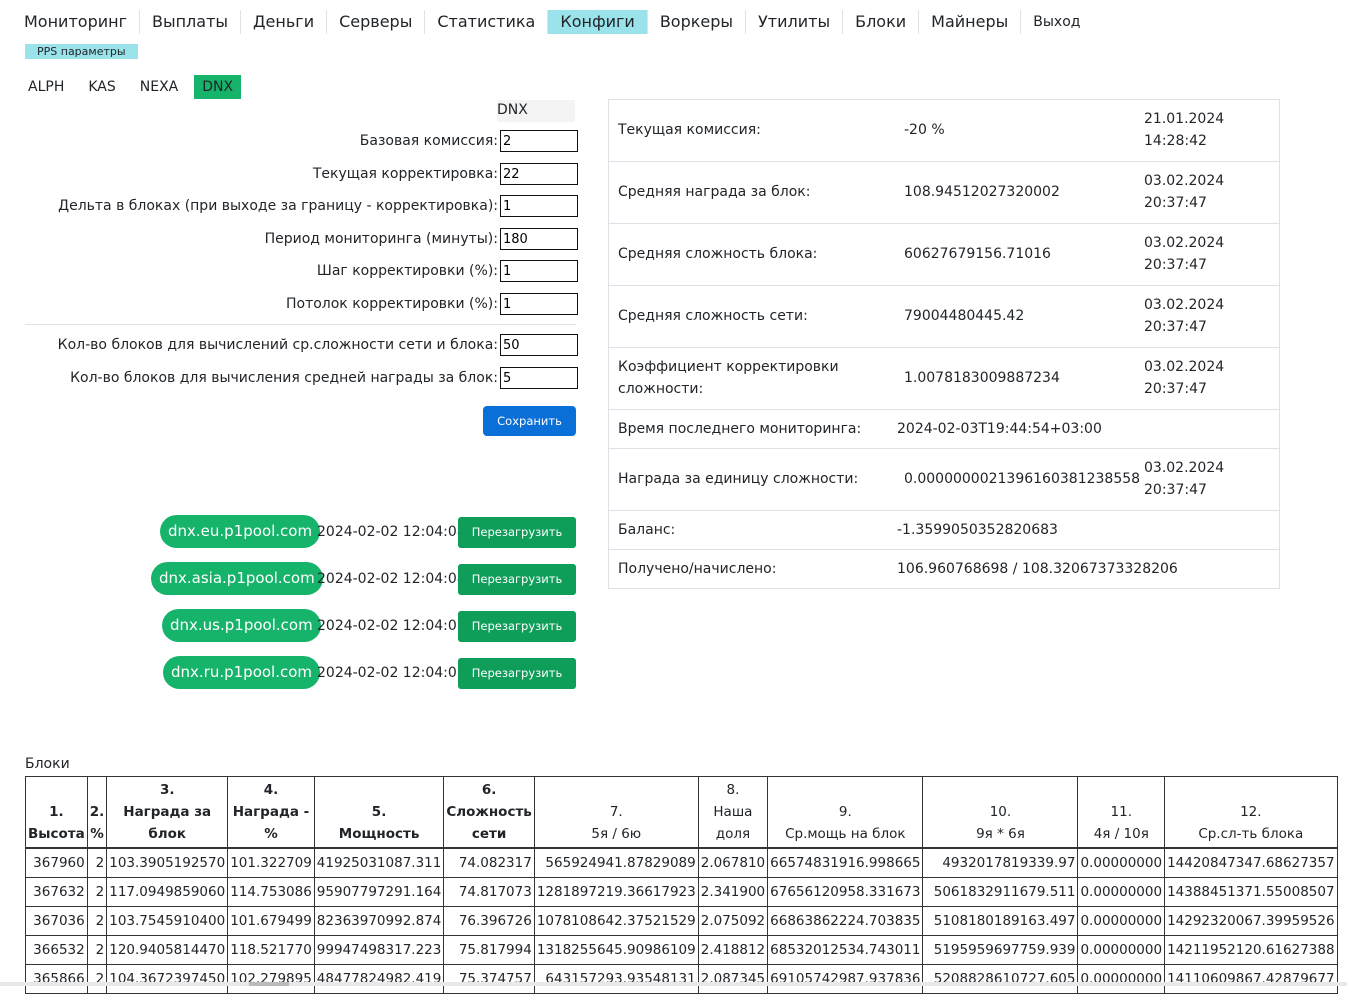  What do you see at coordinates (391, 626) in the screenshot?
I see `server-time-us: 2024-02-02 12:04:07` at bounding box center [391, 626].